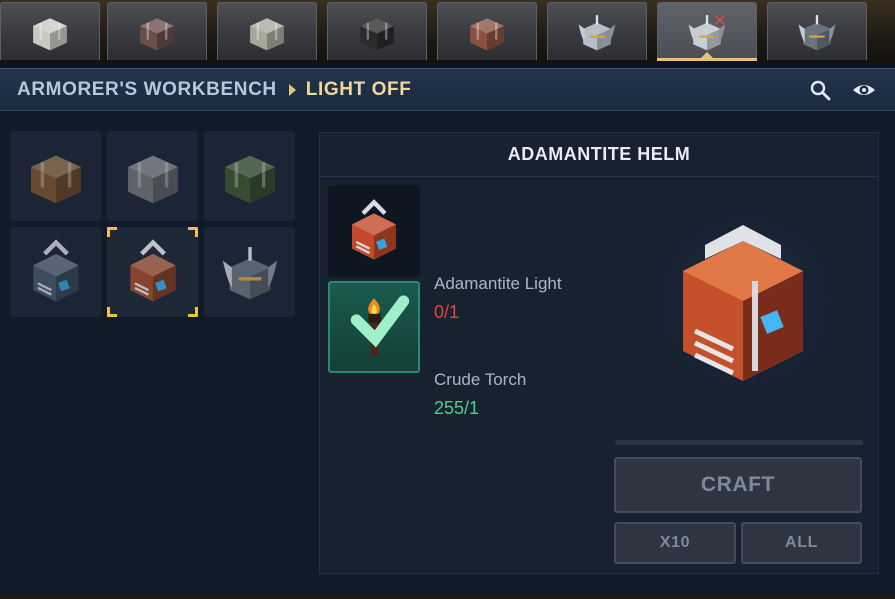 This screenshot has width=895, height=599. What do you see at coordinates (457, 408) in the screenshot?
I see `ingredient-count: 255/1` at bounding box center [457, 408].